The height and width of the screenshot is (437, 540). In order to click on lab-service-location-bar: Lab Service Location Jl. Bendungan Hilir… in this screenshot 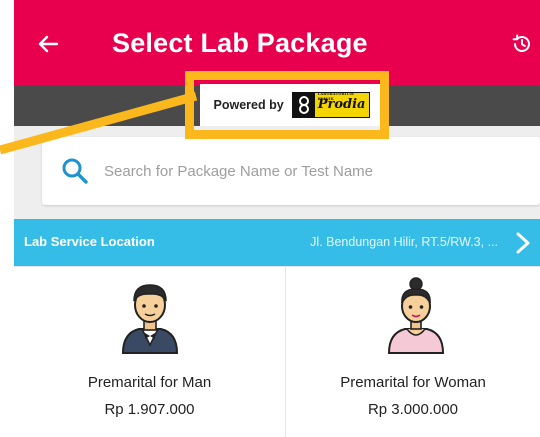, I will do `click(277, 242)`.